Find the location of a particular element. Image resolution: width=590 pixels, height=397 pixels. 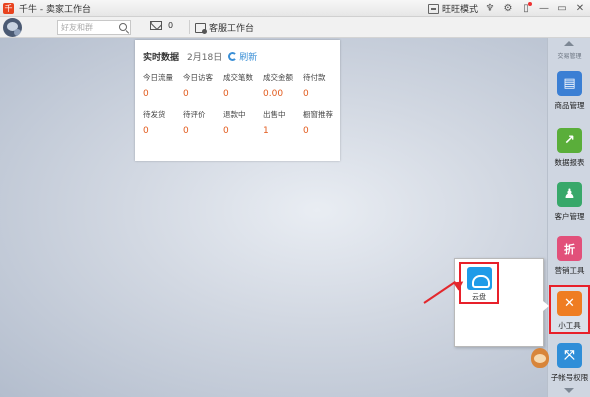

metric-item: 成交笔数 0 is located at coordinates (243, 85).